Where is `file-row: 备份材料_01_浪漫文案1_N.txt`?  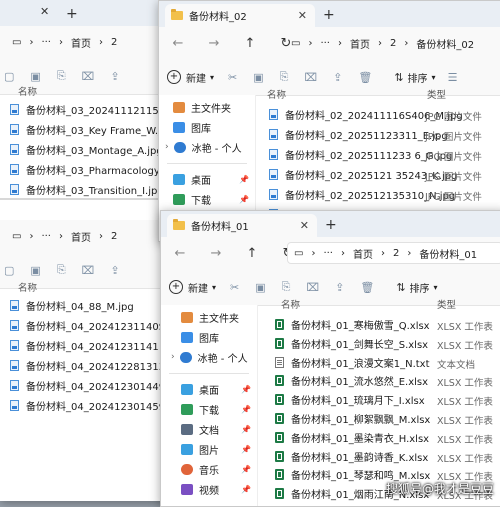 file-row: 备份材料_01_浪漫文案1_N.txt is located at coordinates (352, 362).